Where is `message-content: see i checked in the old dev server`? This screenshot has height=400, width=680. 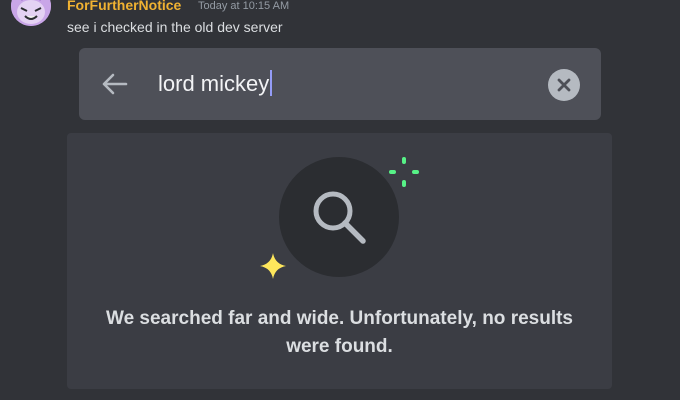
message-content: see i checked in the old dev server is located at coordinates (175, 27).